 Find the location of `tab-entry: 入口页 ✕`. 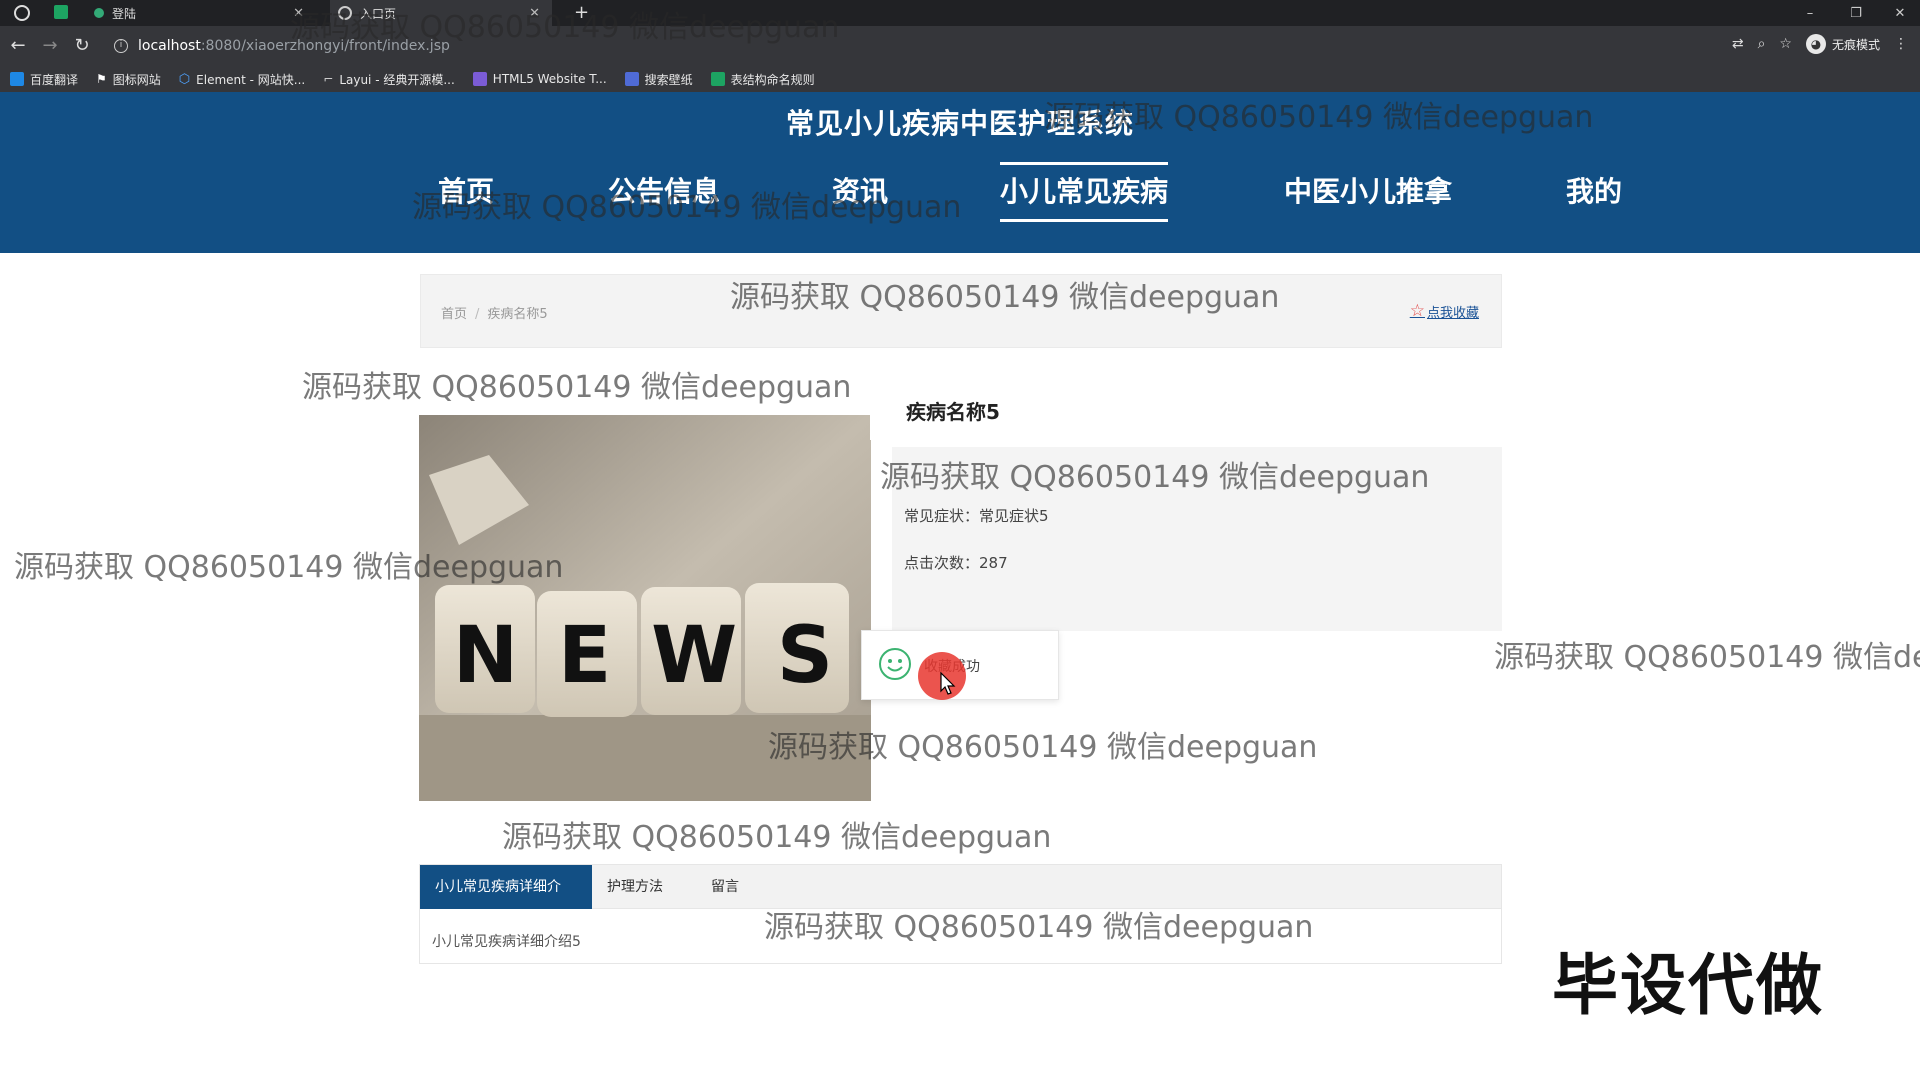

tab-entry: 入口页 ✕ is located at coordinates (441, 13).